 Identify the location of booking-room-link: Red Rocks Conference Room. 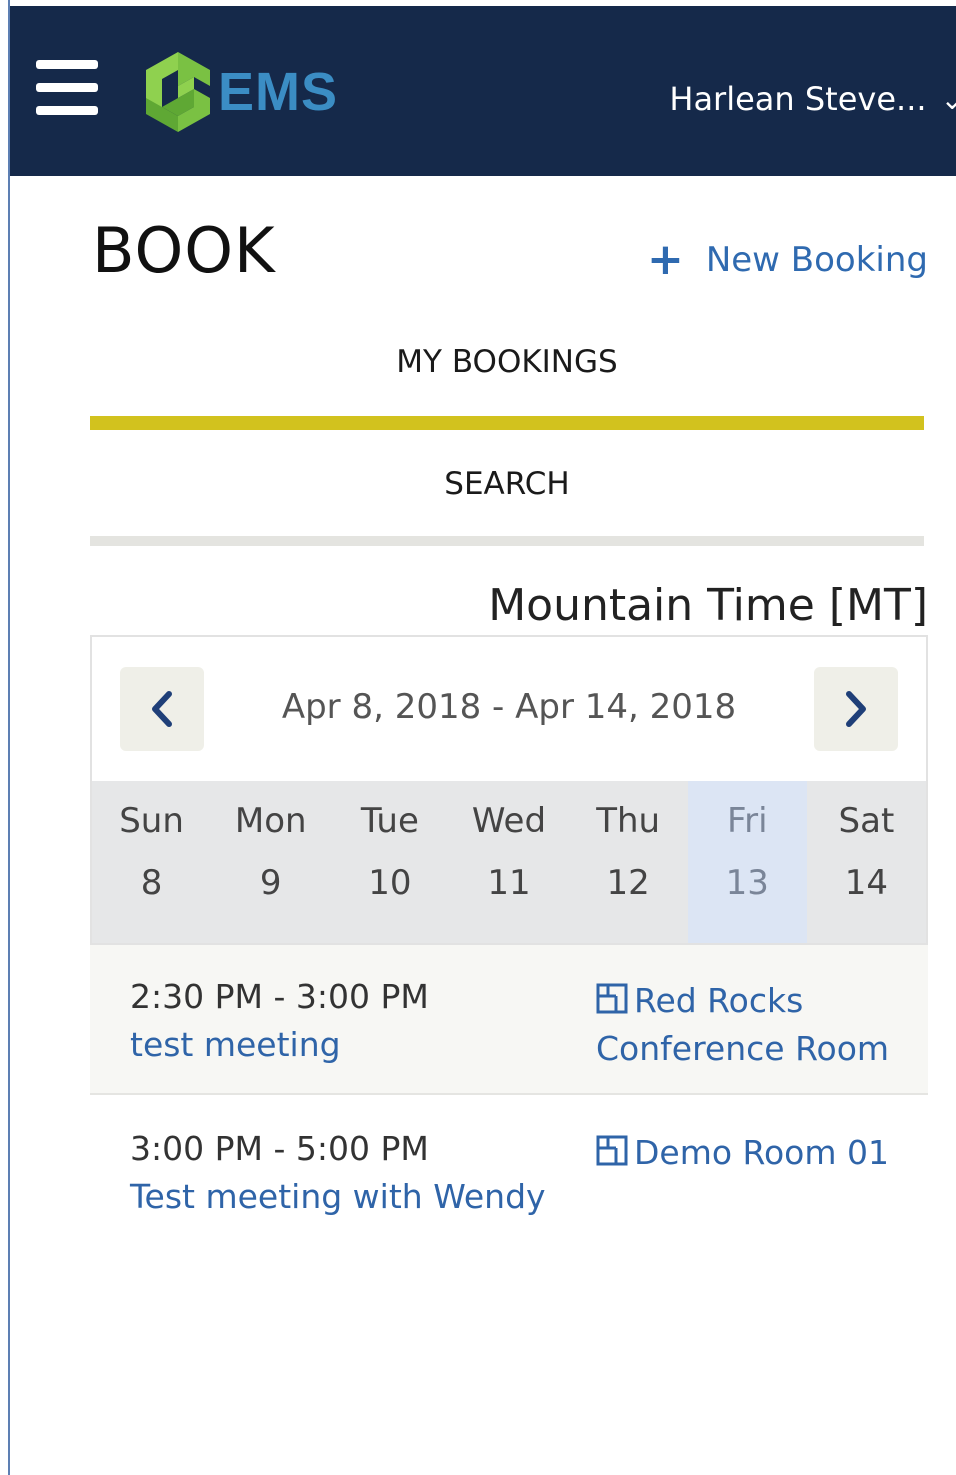
(756, 1025).